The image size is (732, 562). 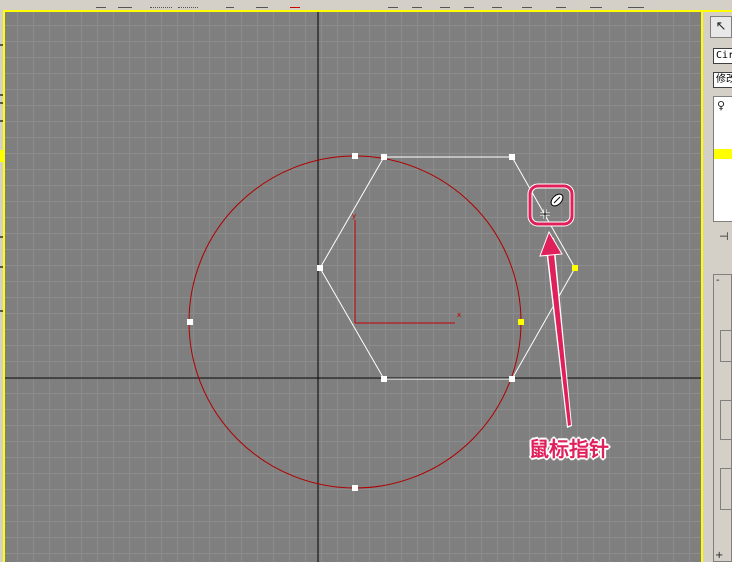 I want to click on callout-box-outline, so click(x=551, y=205).